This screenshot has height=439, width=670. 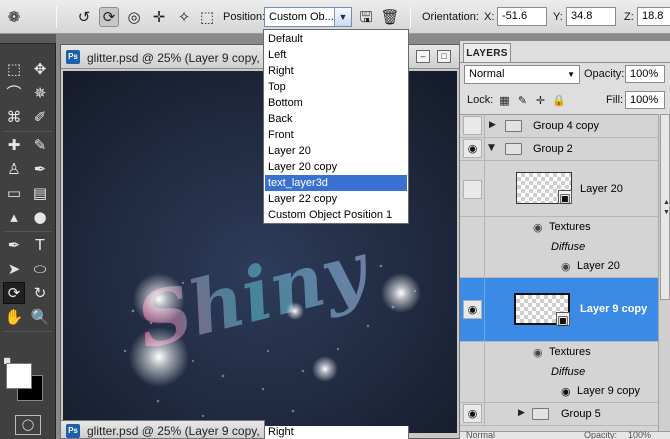 What do you see at coordinates (28, 131) in the screenshot?
I see `tools-divider` at bounding box center [28, 131].